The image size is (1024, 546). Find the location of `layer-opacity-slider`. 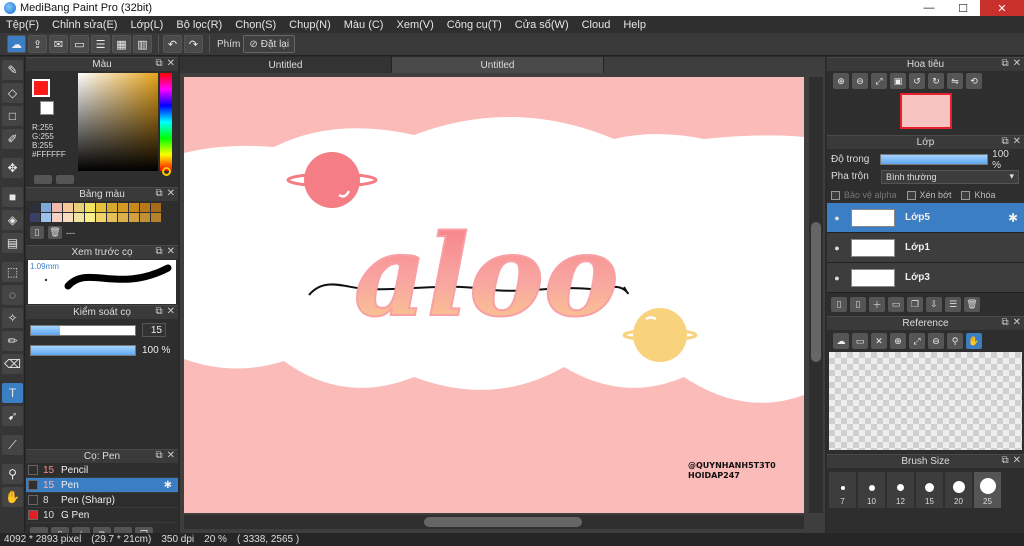

layer-opacity-slider is located at coordinates (934, 159).